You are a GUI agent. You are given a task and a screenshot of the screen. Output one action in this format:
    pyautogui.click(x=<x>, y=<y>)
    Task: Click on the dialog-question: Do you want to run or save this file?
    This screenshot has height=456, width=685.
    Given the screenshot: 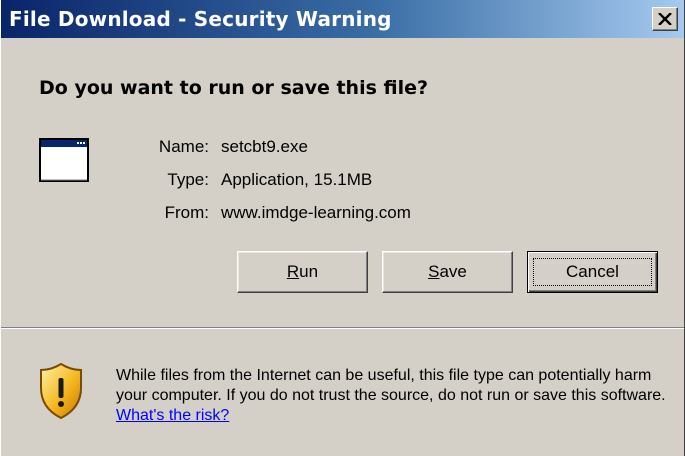 What is the action you would take?
    pyautogui.click(x=234, y=88)
    